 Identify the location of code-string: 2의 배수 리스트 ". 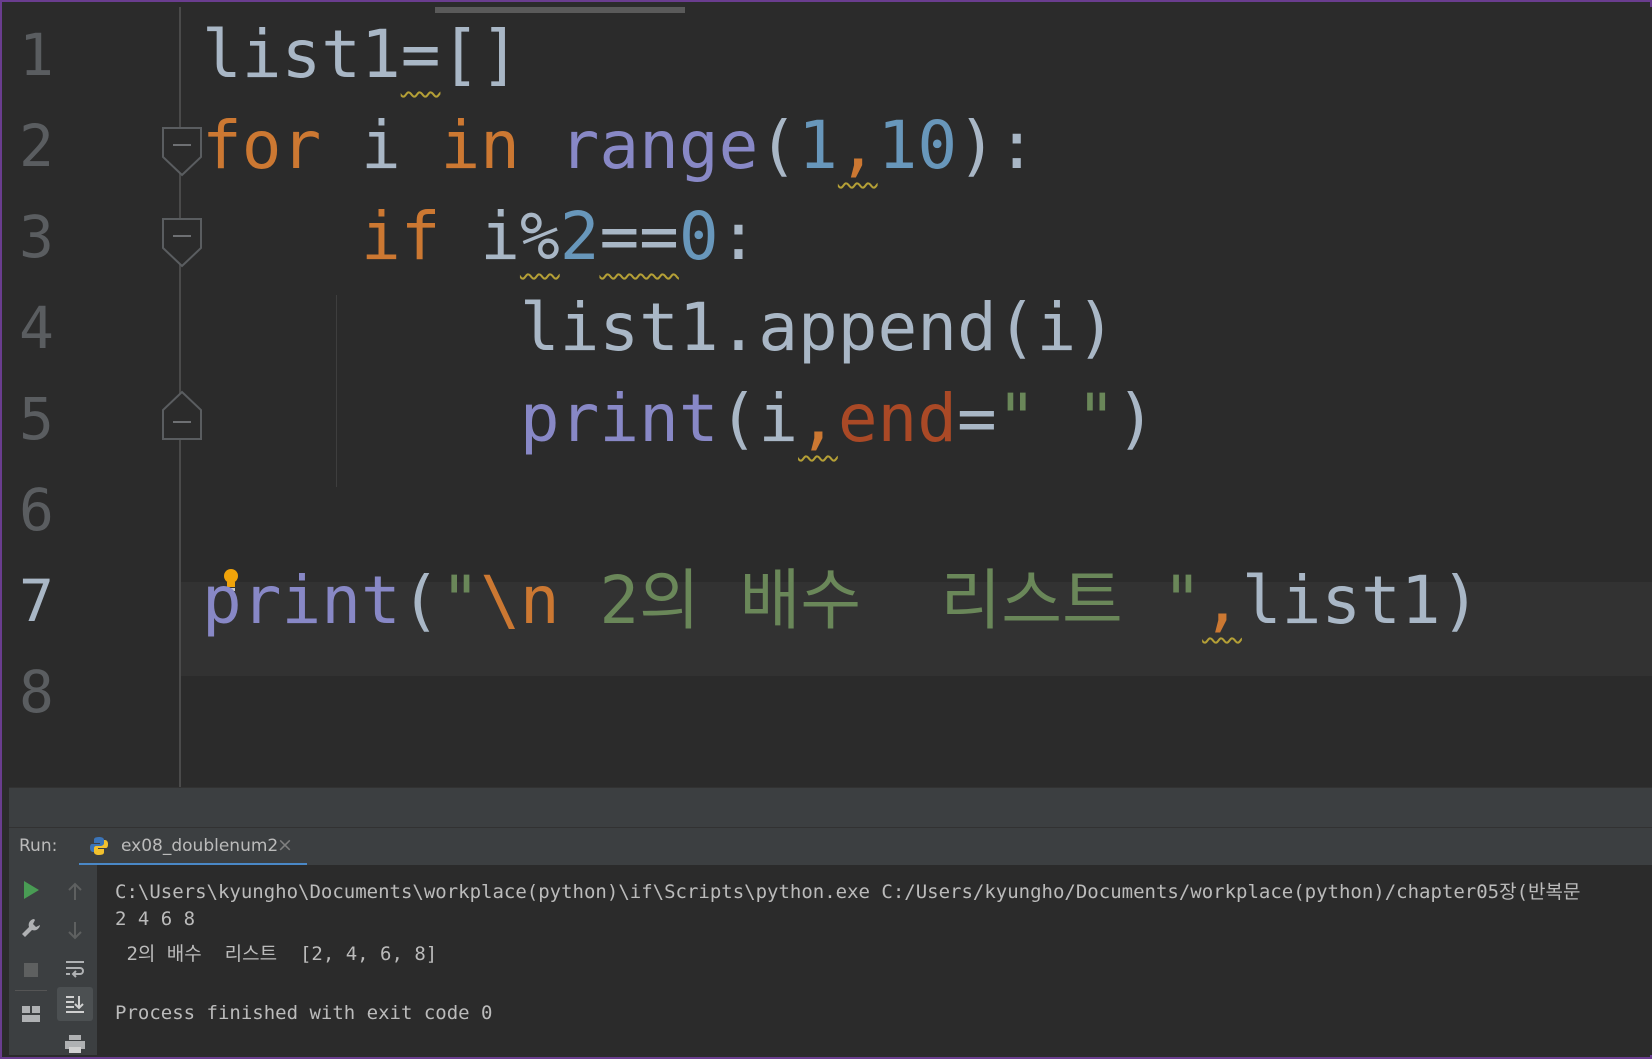
(881, 600).